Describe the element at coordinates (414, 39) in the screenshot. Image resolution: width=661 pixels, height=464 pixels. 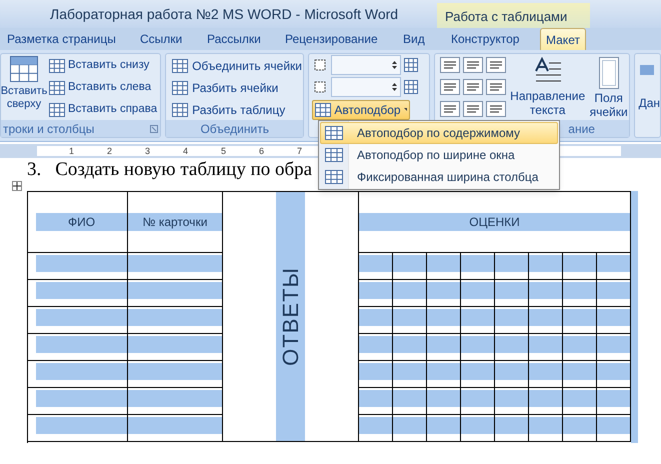
I see `ribbon-tab: Вид` at that location.